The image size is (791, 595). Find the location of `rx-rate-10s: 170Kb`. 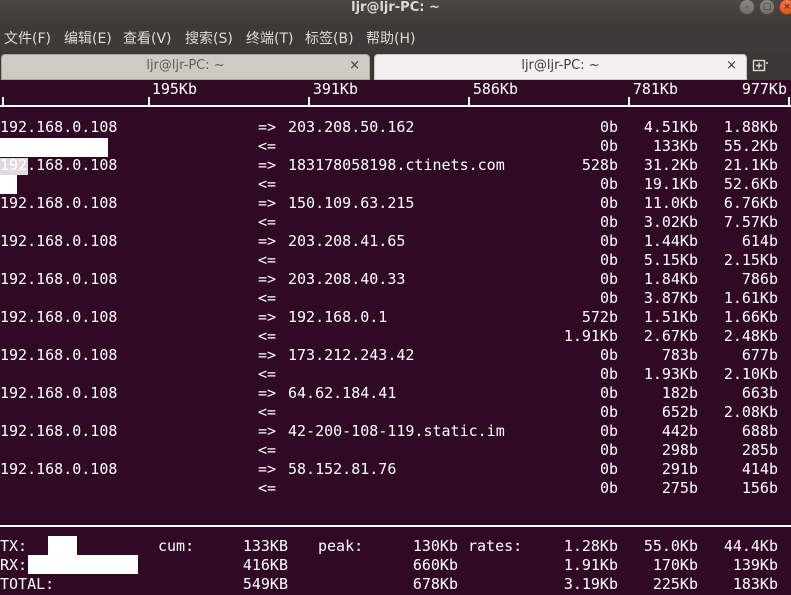

rx-rate-10s: 170Kb is located at coordinates (675, 565).